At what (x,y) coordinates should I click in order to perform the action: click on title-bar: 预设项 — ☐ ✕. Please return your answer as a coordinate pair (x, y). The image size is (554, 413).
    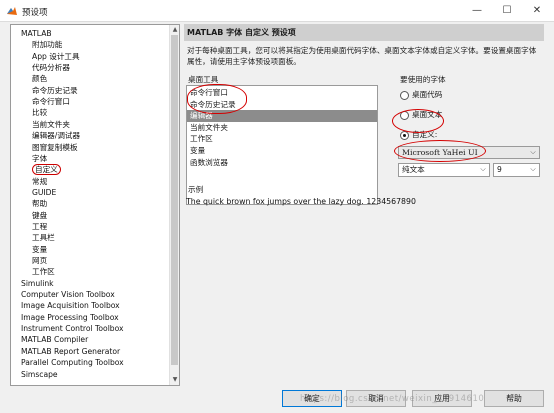
    Looking at the image, I should click on (277, 11).